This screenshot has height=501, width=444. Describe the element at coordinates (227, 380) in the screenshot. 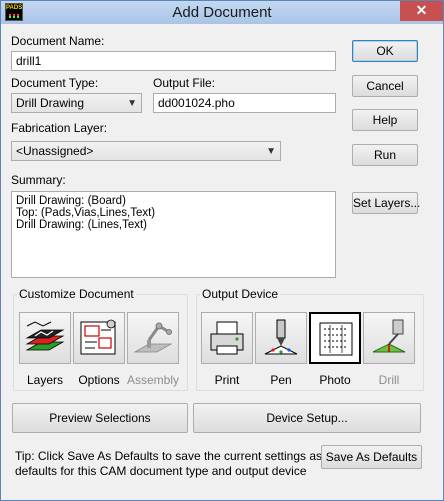

I see `print-caption: Print` at that location.